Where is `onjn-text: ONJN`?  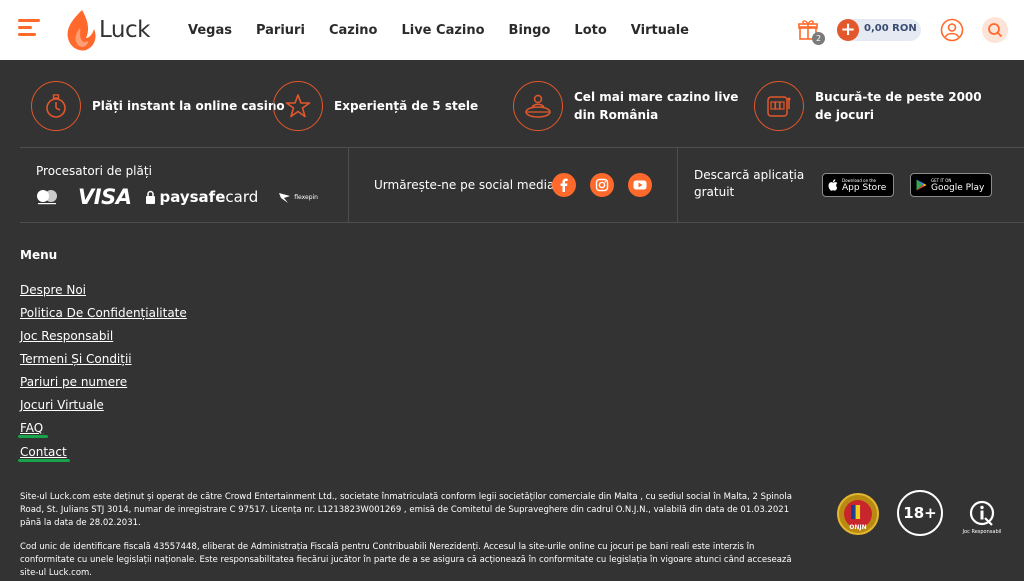 onjn-text: ONJN is located at coordinates (857, 527).